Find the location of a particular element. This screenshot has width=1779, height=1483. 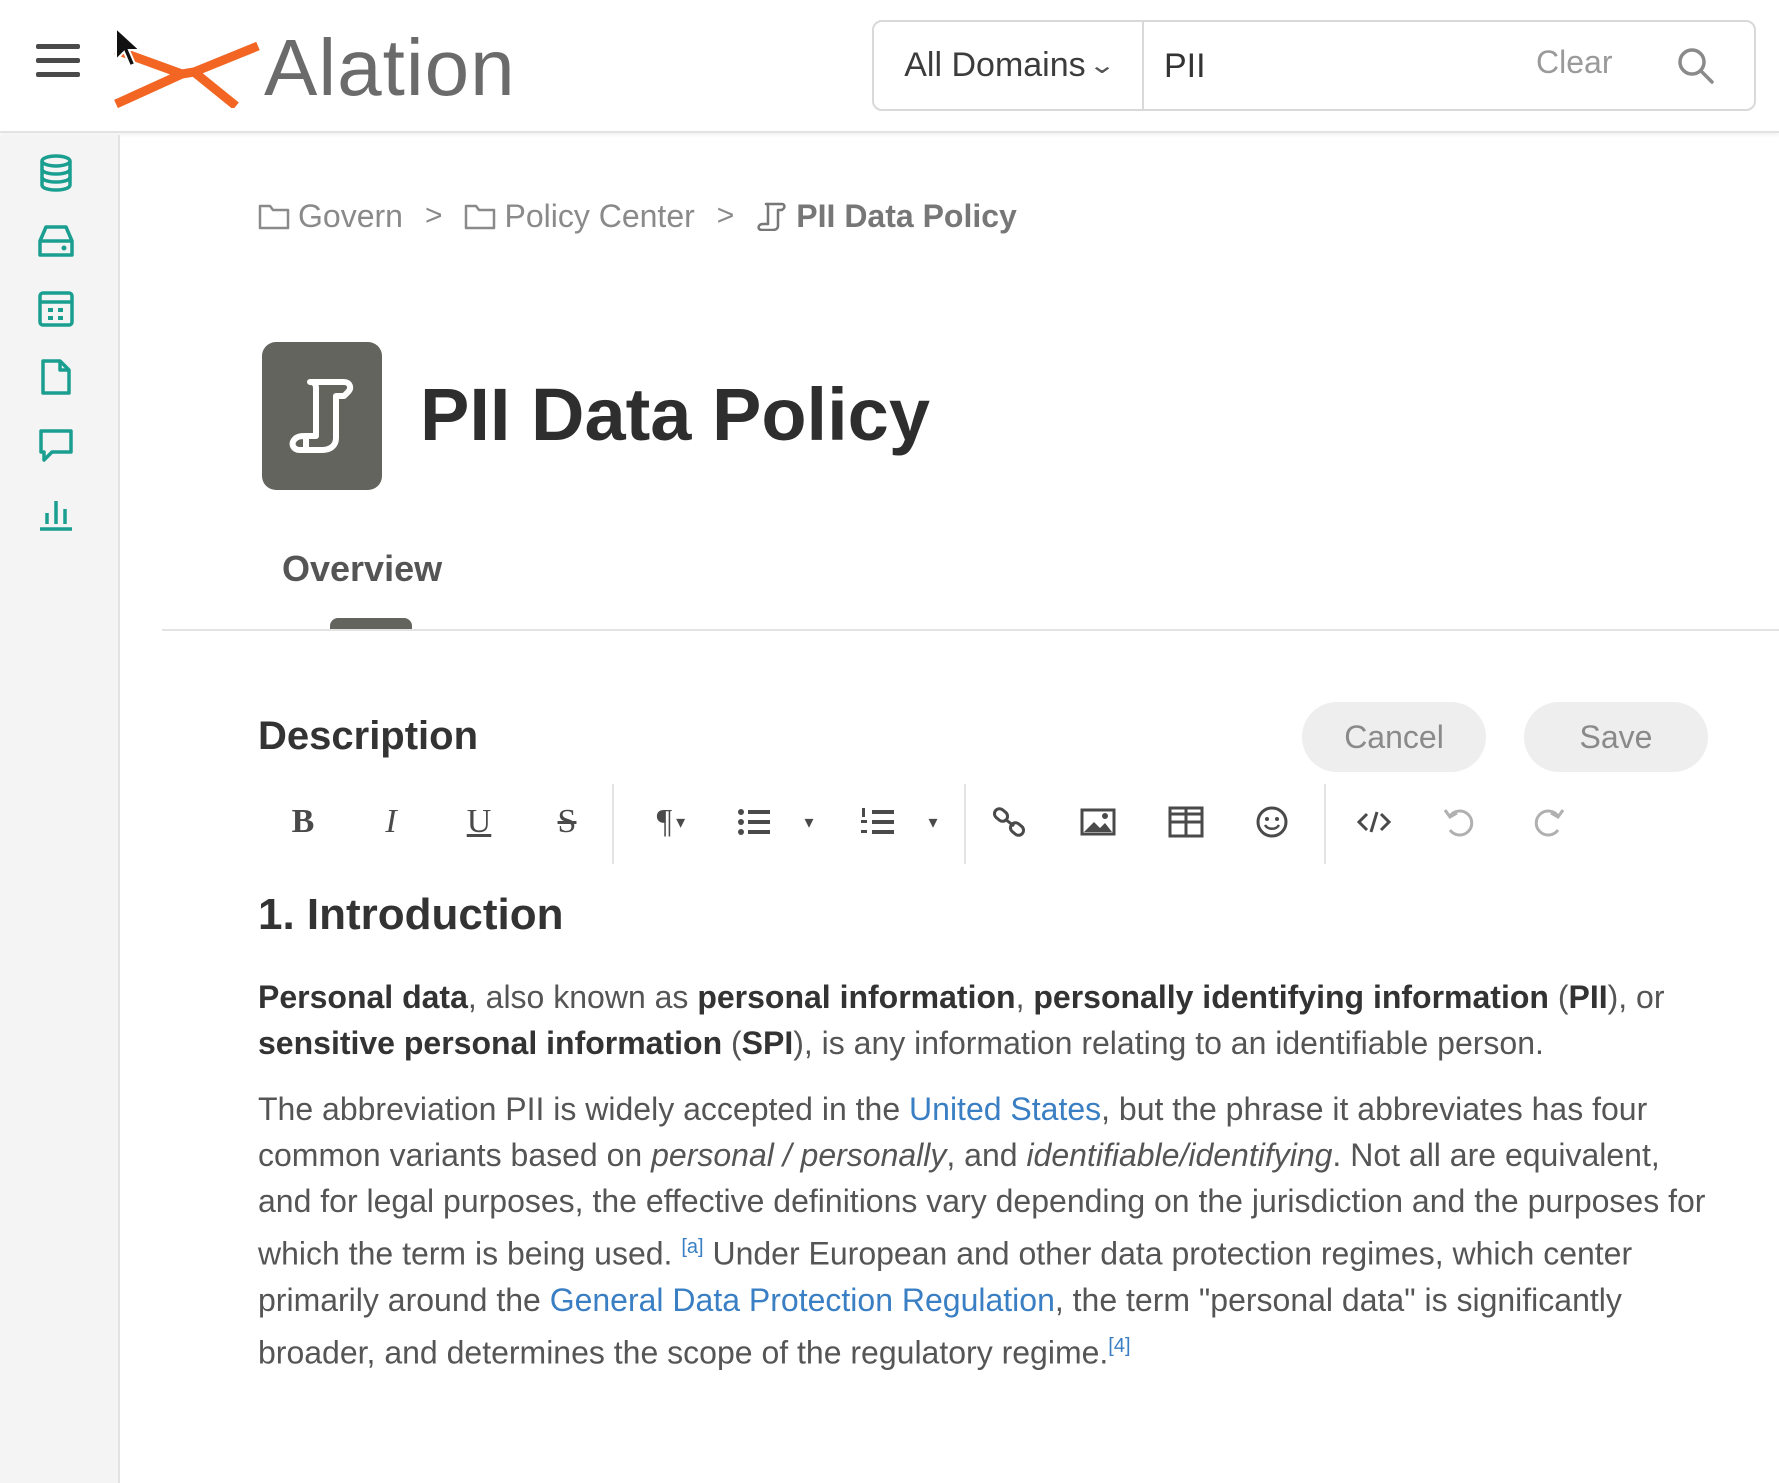

link-gdpr: General Data Protection Regulation is located at coordinates (802, 1300).